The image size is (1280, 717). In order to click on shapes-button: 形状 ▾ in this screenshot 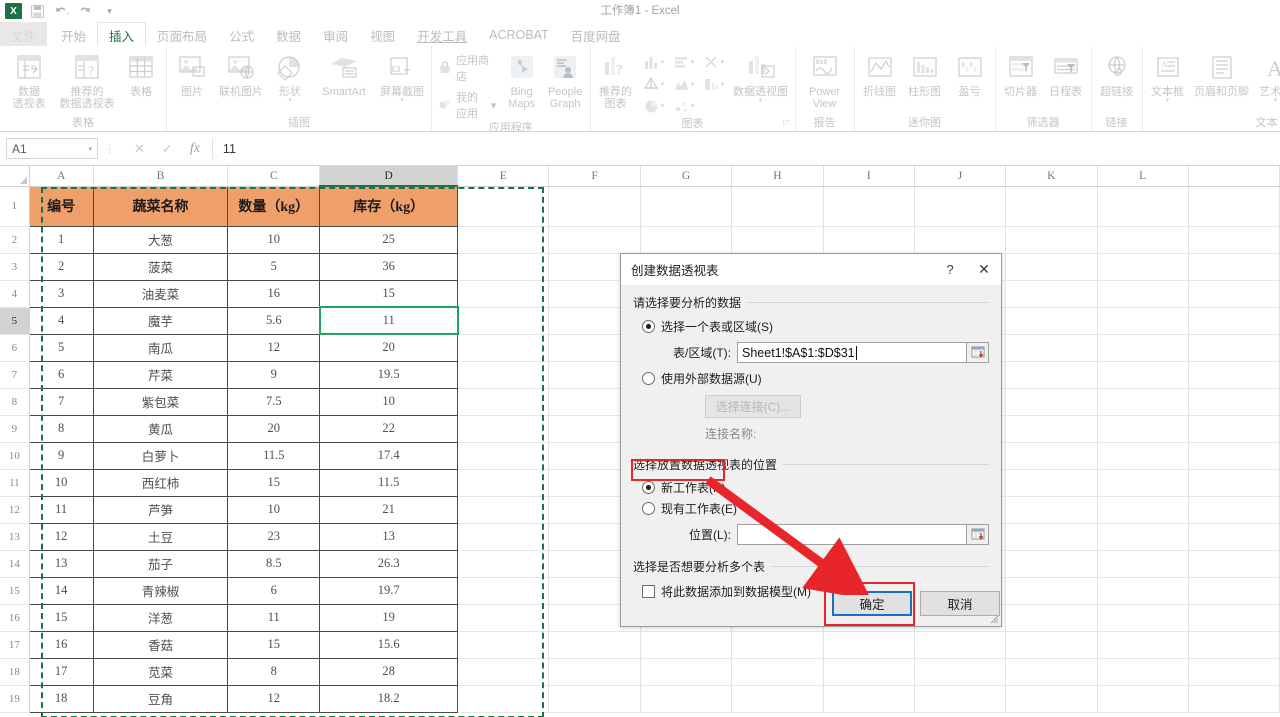, I will do `click(290, 76)`.